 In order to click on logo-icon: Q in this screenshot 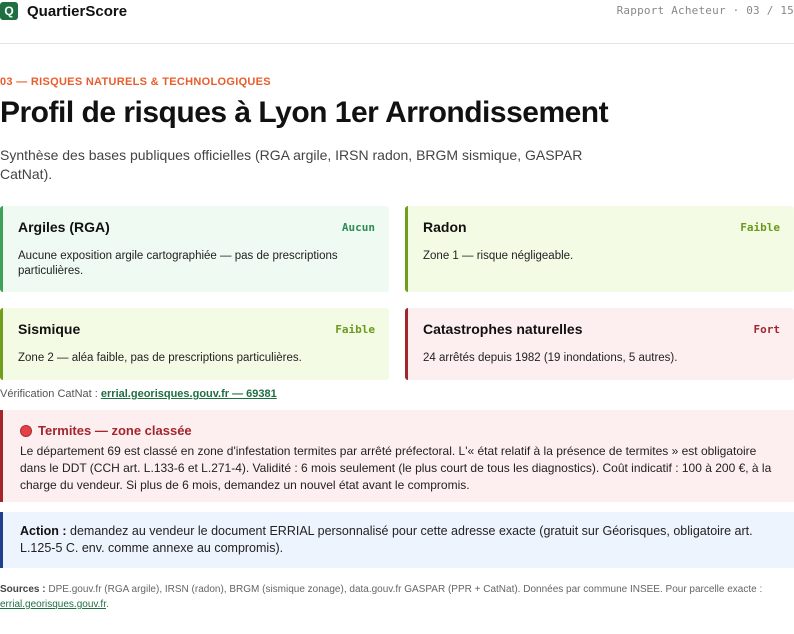, I will do `click(9, 11)`.